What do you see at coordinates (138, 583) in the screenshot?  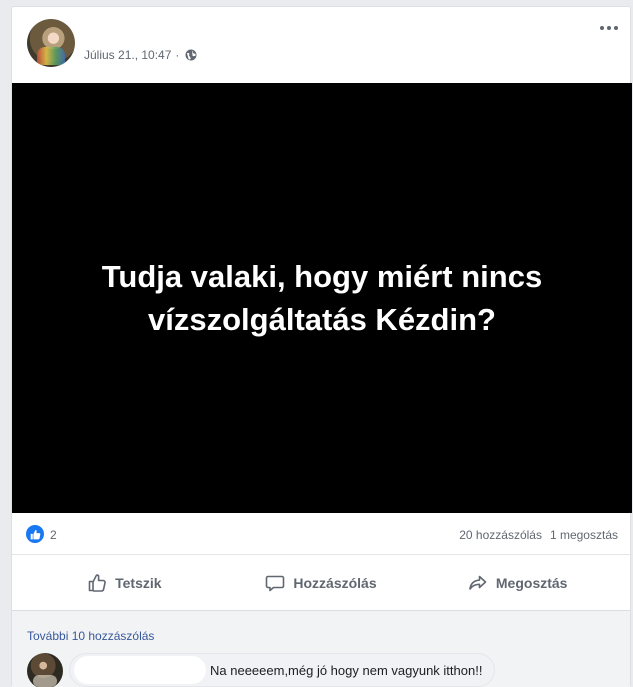 I see `like-label: Tetszik` at bounding box center [138, 583].